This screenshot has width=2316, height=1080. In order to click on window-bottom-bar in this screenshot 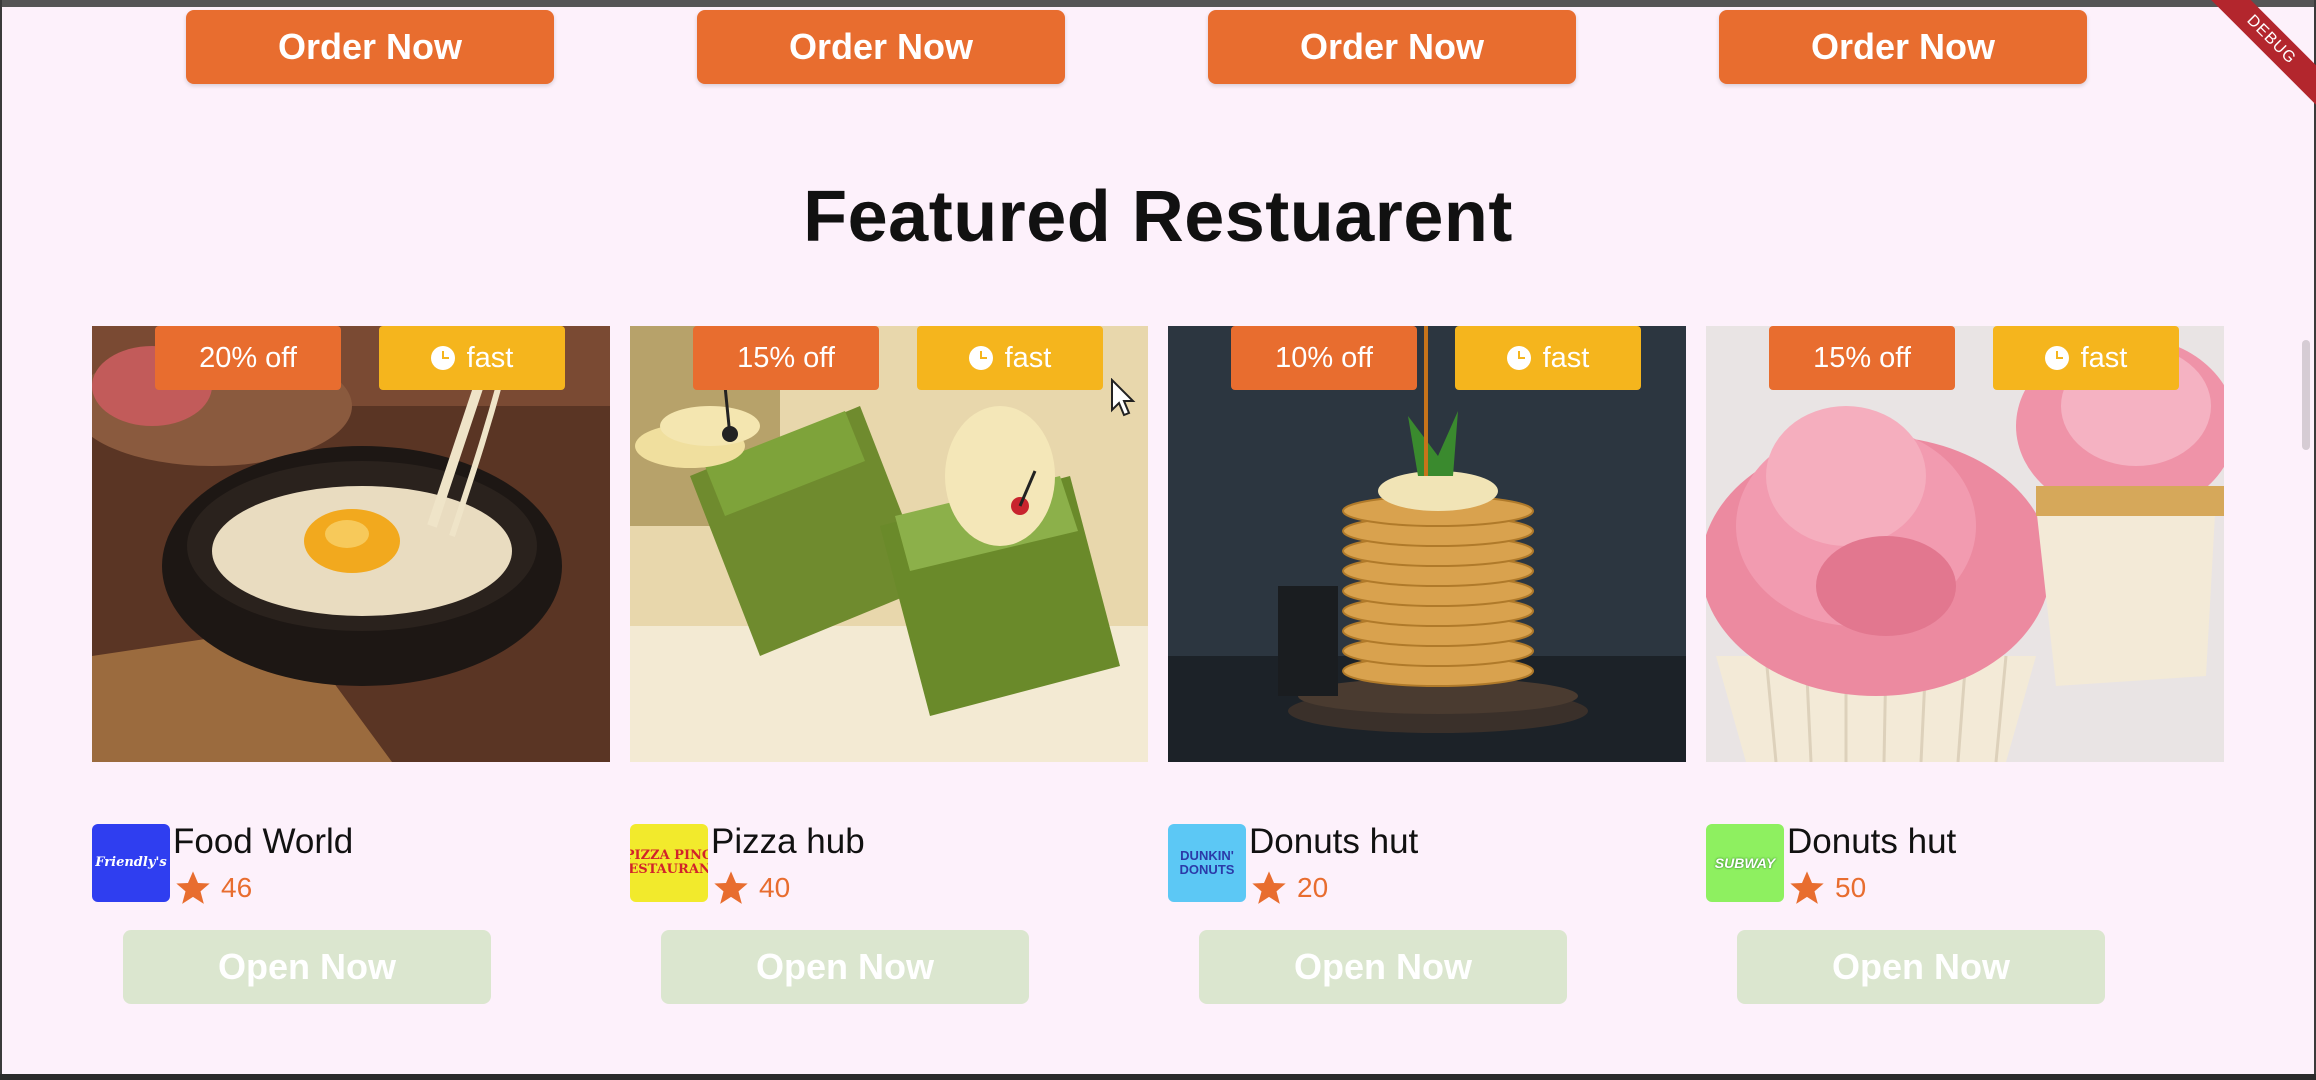, I will do `click(1158, 1077)`.